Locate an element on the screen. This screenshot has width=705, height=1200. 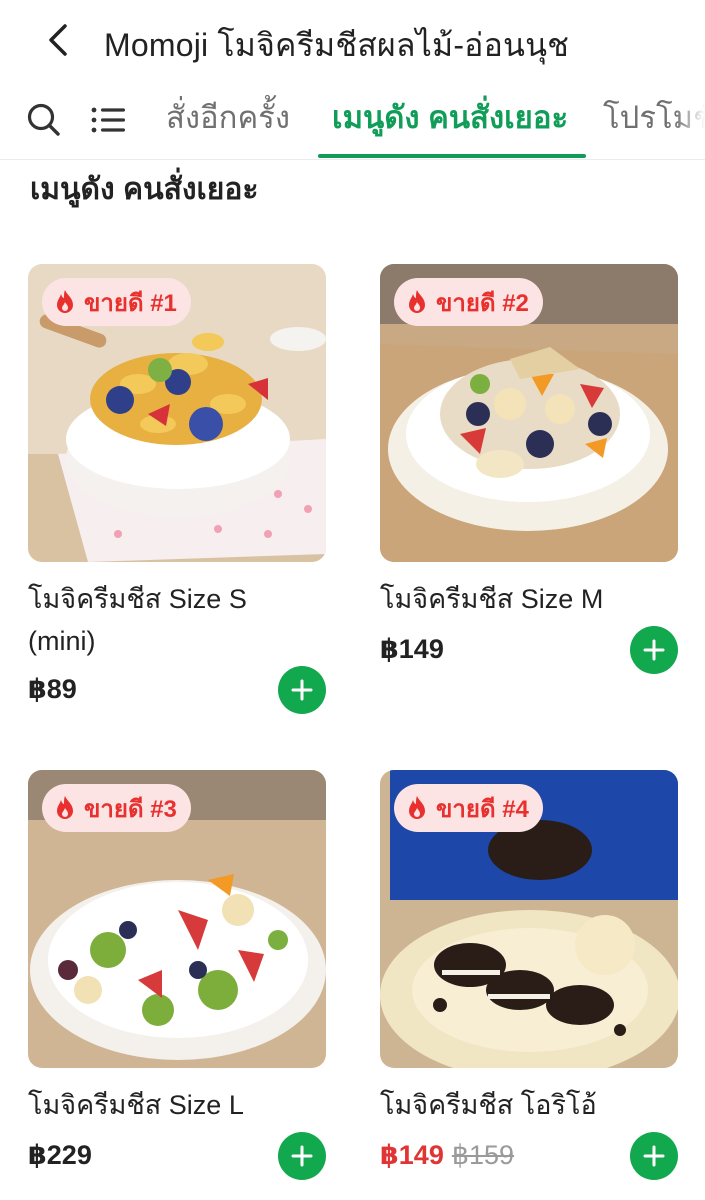
header: Momoji โมจิครีมชีสผลไม้-อ่อนนุช is located at coordinates (352, 42).